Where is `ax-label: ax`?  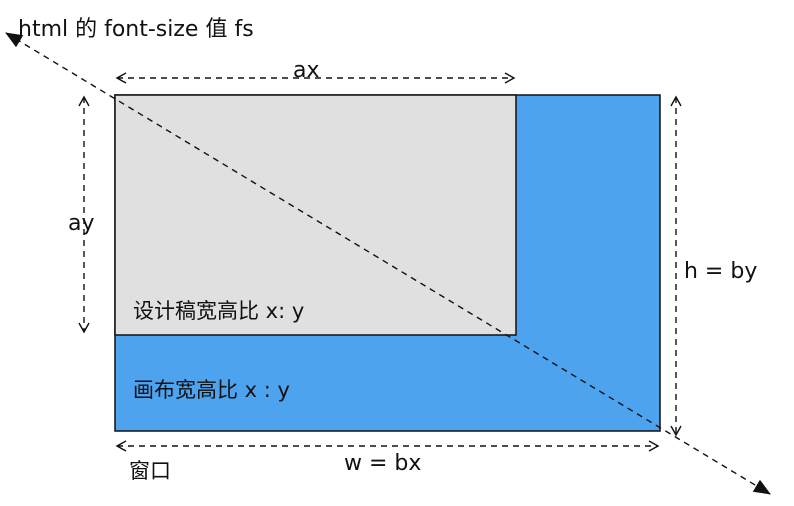 ax-label: ax is located at coordinates (306, 70).